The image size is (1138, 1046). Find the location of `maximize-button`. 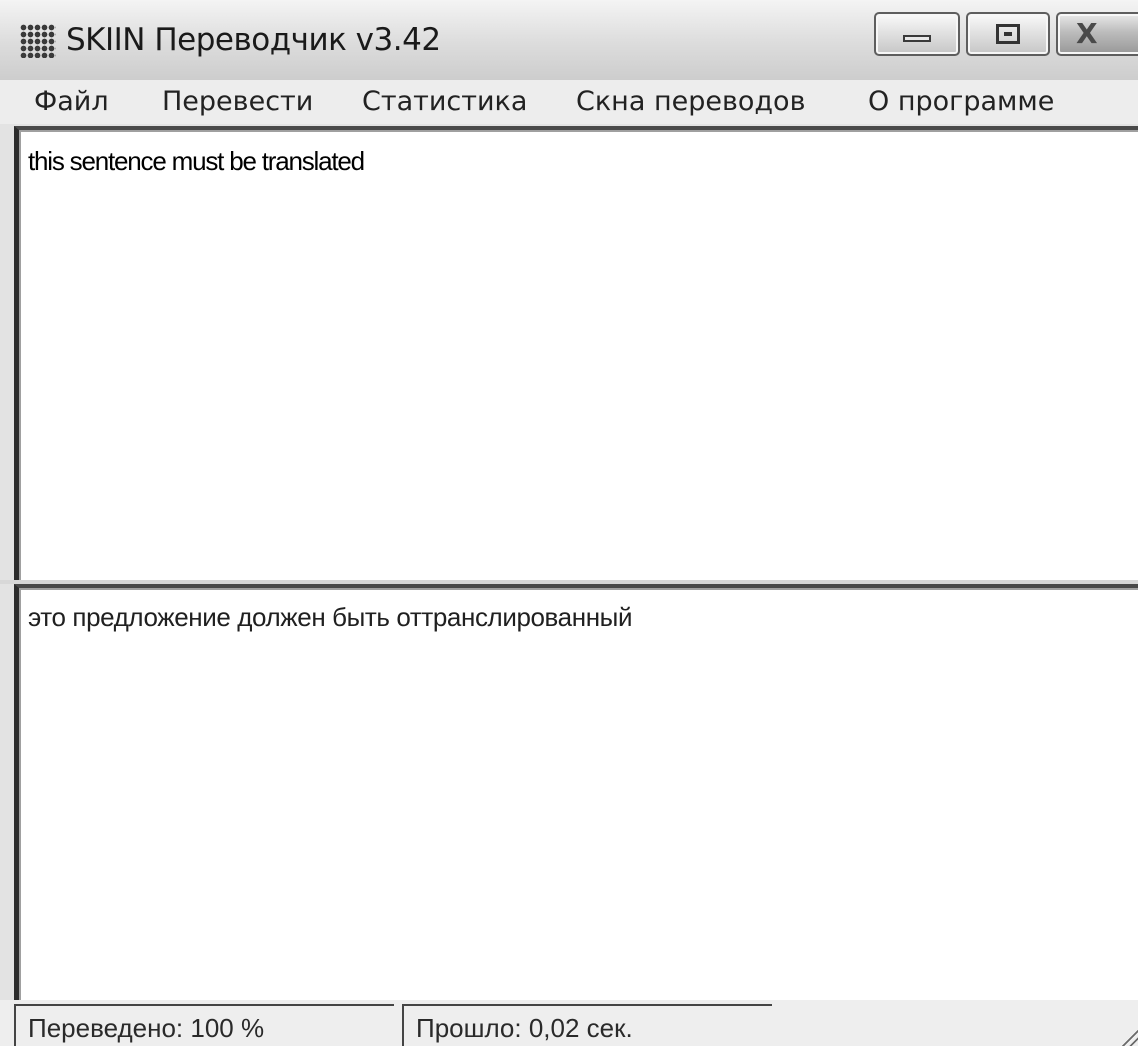

maximize-button is located at coordinates (1008, 34).